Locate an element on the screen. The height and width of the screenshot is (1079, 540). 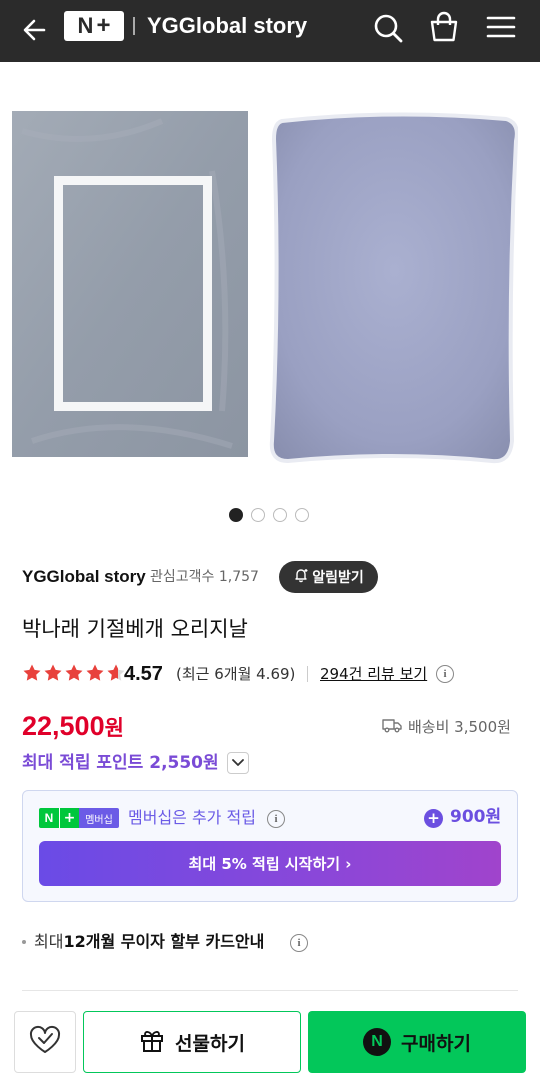
follower-count: 관심고객수 1,757 is located at coordinates (204, 577).